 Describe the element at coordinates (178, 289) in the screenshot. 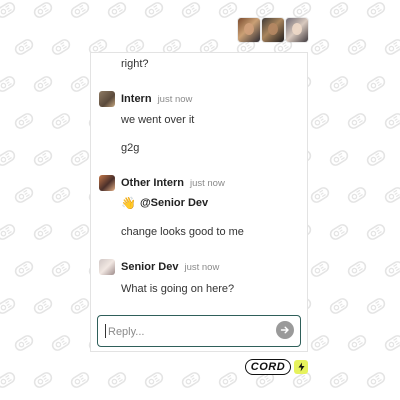

I see `message-text: What is going on here?` at that location.